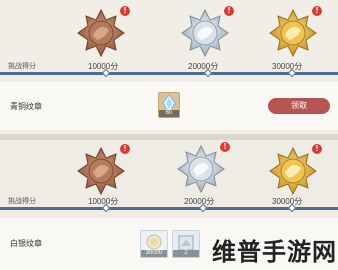  I want to click on reward-item: 60, so click(169, 105).